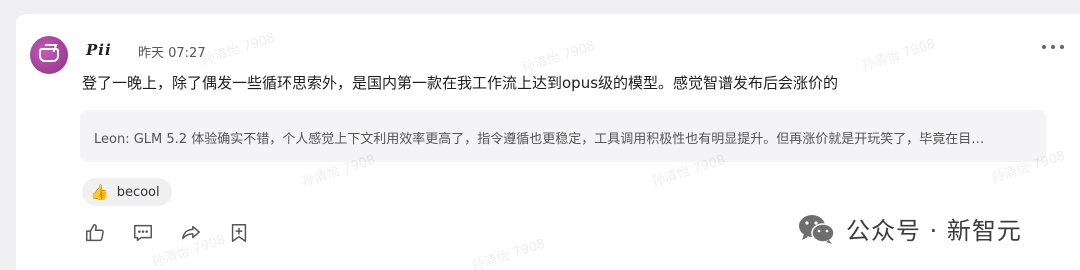 The width and height of the screenshot is (1080, 270). Describe the element at coordinates (112, 139) in the screenshot. I see `quoted-reply-author: Leon:` at that location.